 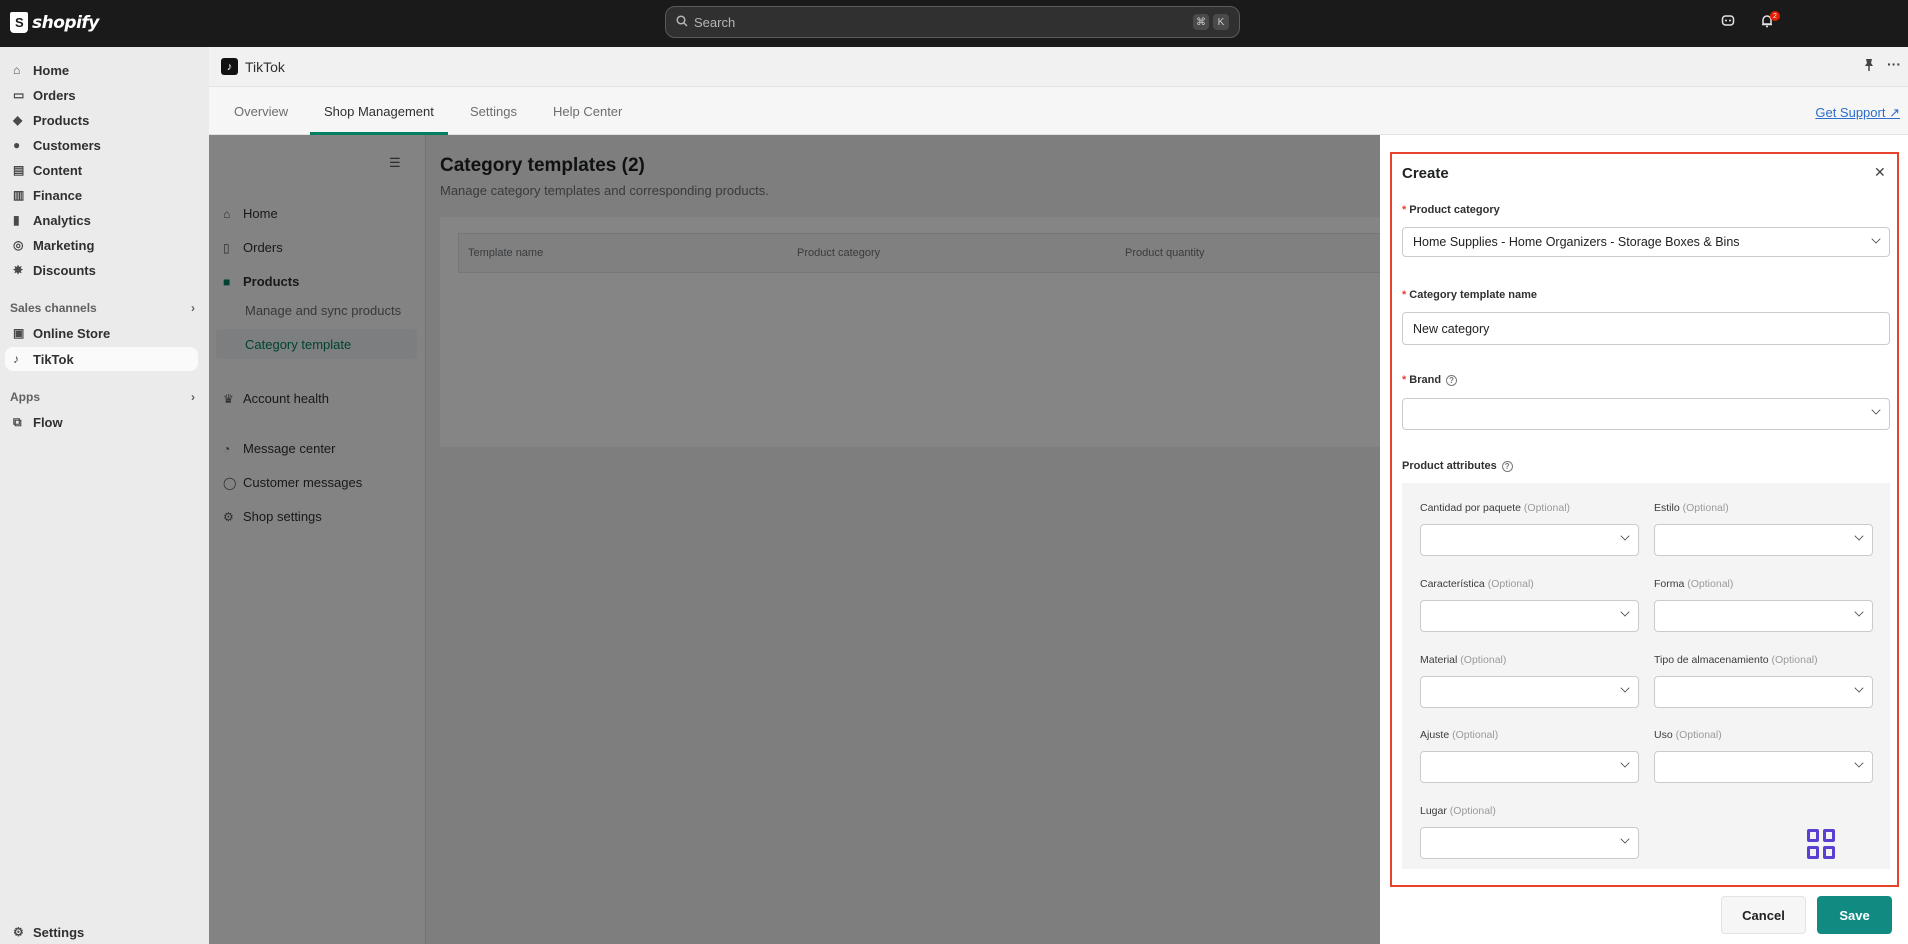 What do you see at coordinates (101, 422) in the screenshot?
I see `sidebar-item-flow: ⧉ Flow` at bounding box center [101, 422].